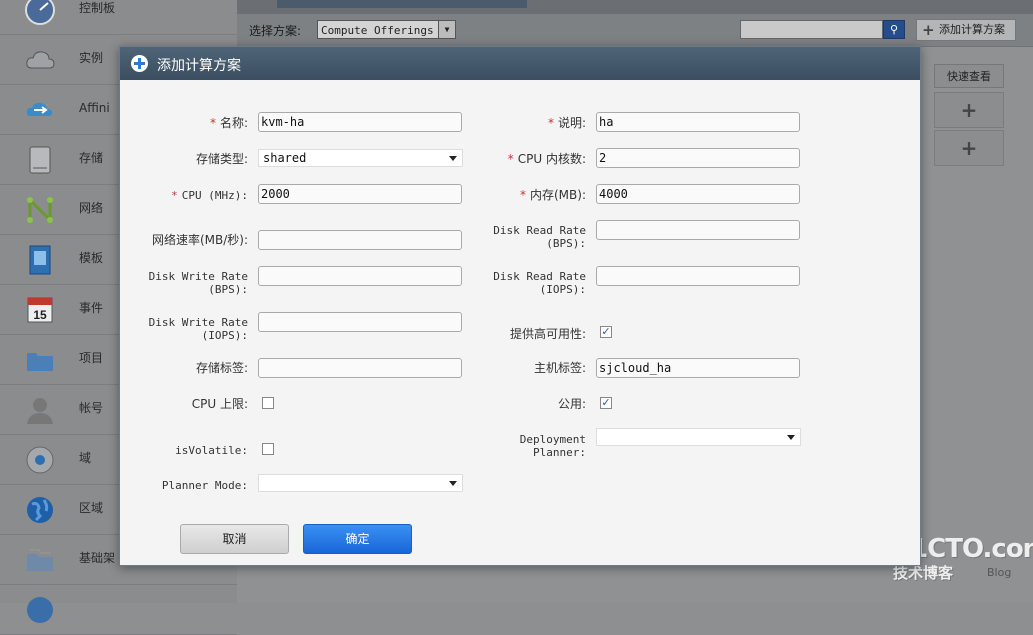  I want to click on top-strip, so click(635, 7).